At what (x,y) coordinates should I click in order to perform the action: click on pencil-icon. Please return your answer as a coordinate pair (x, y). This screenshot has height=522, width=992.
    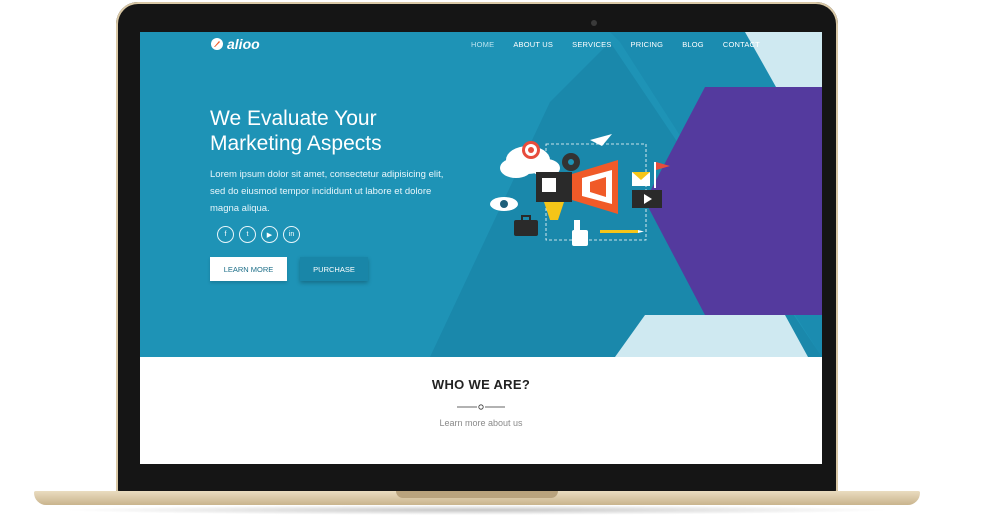
    Looking at the image, I should click on (622, 231).